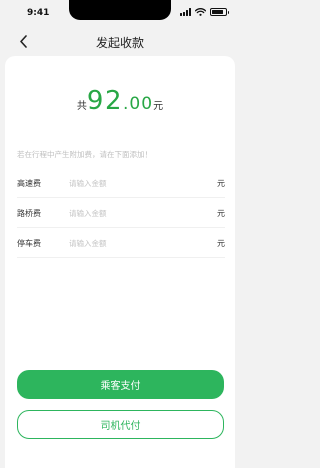 The width and height of the screenshot is (320, 468). Describe the element at coordinates (120, 424) in the screenshot. I see `driver-pay-button: 司机代付` at that location.